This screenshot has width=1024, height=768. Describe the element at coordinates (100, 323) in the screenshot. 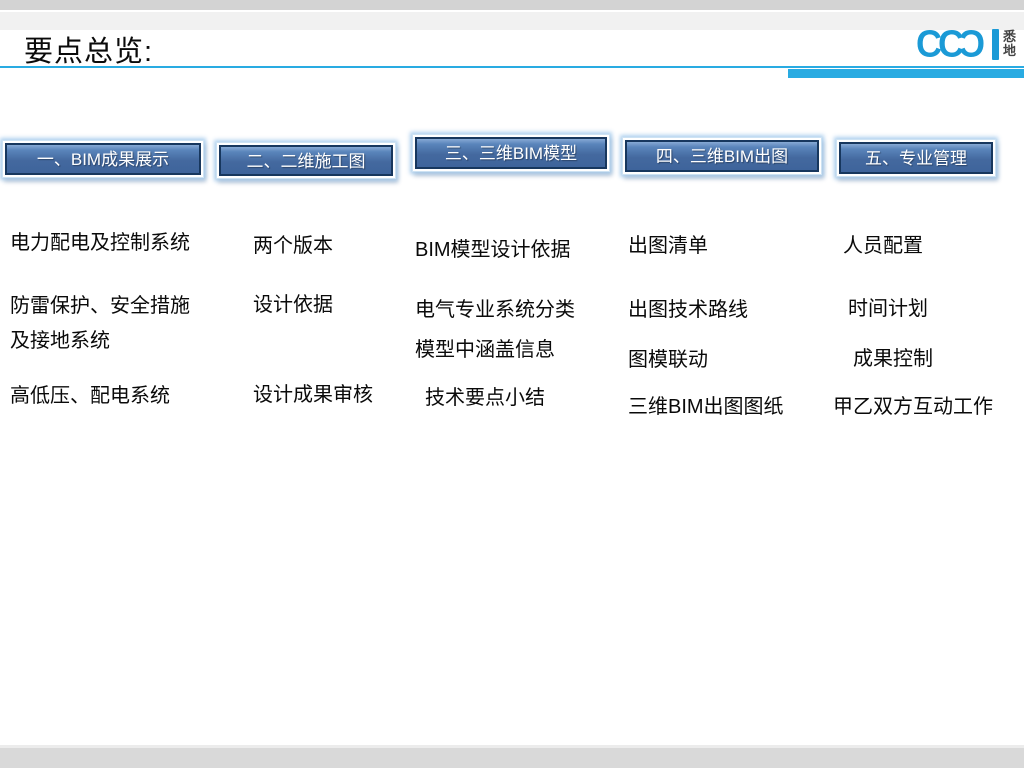

I see `list-item: 防雷保护、安全措施 及接地系统` at that location.